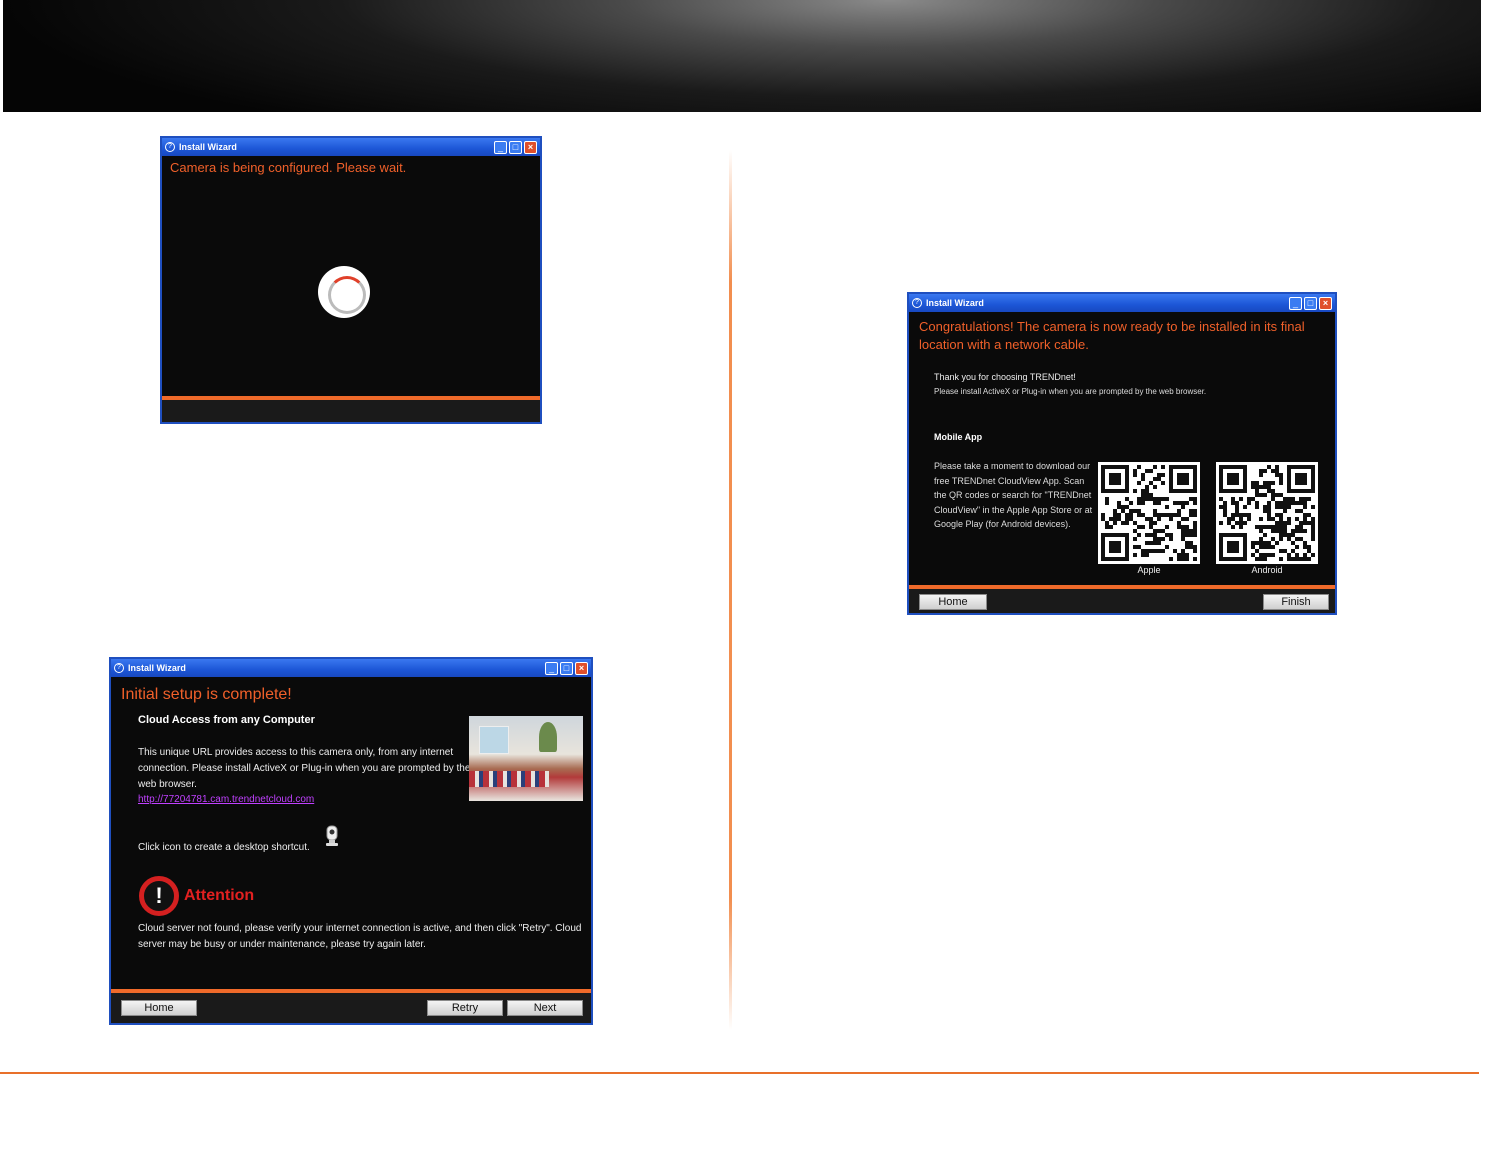  I want to click on apple-qr-label: Apple, so click(1149, 570).